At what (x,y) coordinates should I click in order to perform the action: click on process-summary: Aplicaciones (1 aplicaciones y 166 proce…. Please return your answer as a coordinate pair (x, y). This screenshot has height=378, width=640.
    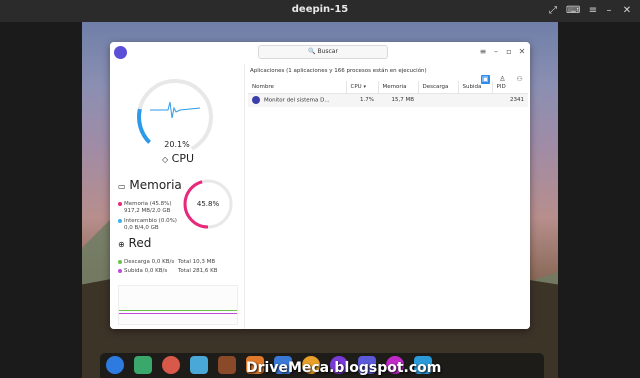
    Looking at the image, I should click on (338, 71).